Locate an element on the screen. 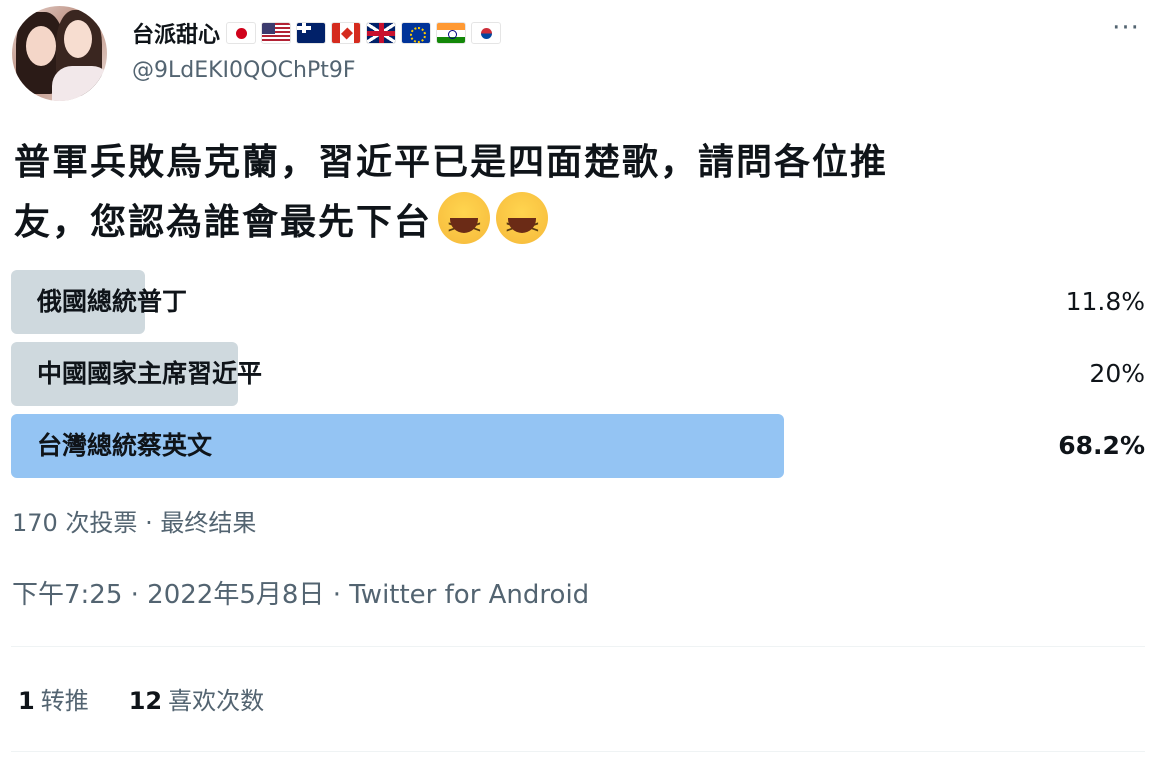 The image size is (1174, 758). tweet-timestamp: 下午7:25 · 2022年5月8日 · Twitter for Android is located at coordinates (300, 595).